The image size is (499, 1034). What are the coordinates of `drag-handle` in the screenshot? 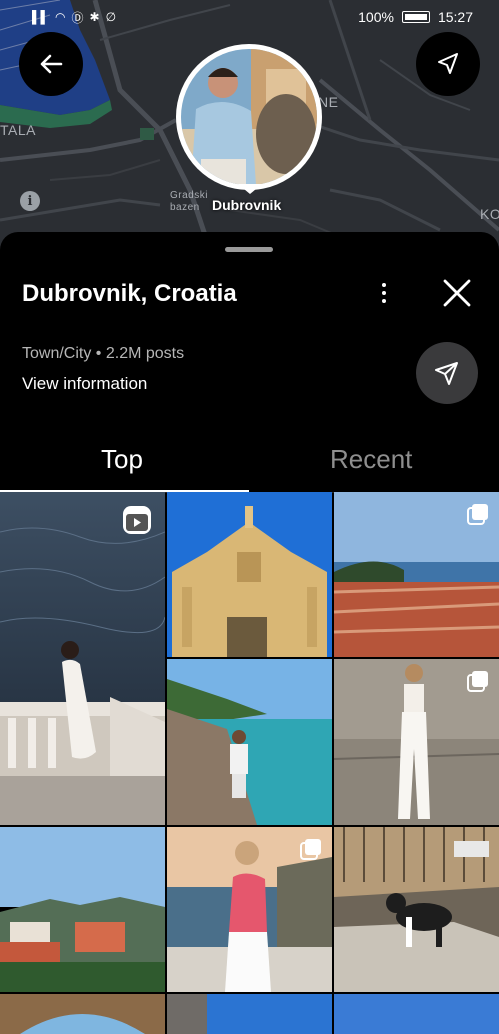 It's located at (249, 249).